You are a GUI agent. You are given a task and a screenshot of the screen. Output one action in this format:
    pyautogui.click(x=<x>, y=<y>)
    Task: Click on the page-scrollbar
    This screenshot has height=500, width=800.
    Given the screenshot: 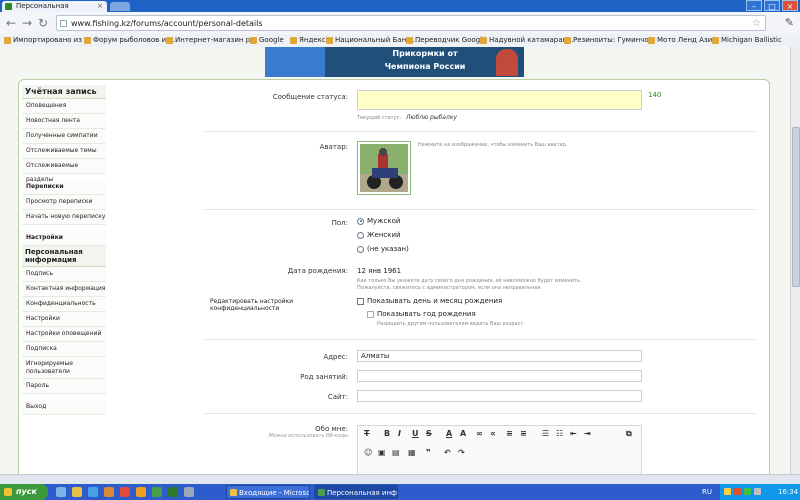 What is the action you would take?
    pyautogui.click(x=795, y=260)
    